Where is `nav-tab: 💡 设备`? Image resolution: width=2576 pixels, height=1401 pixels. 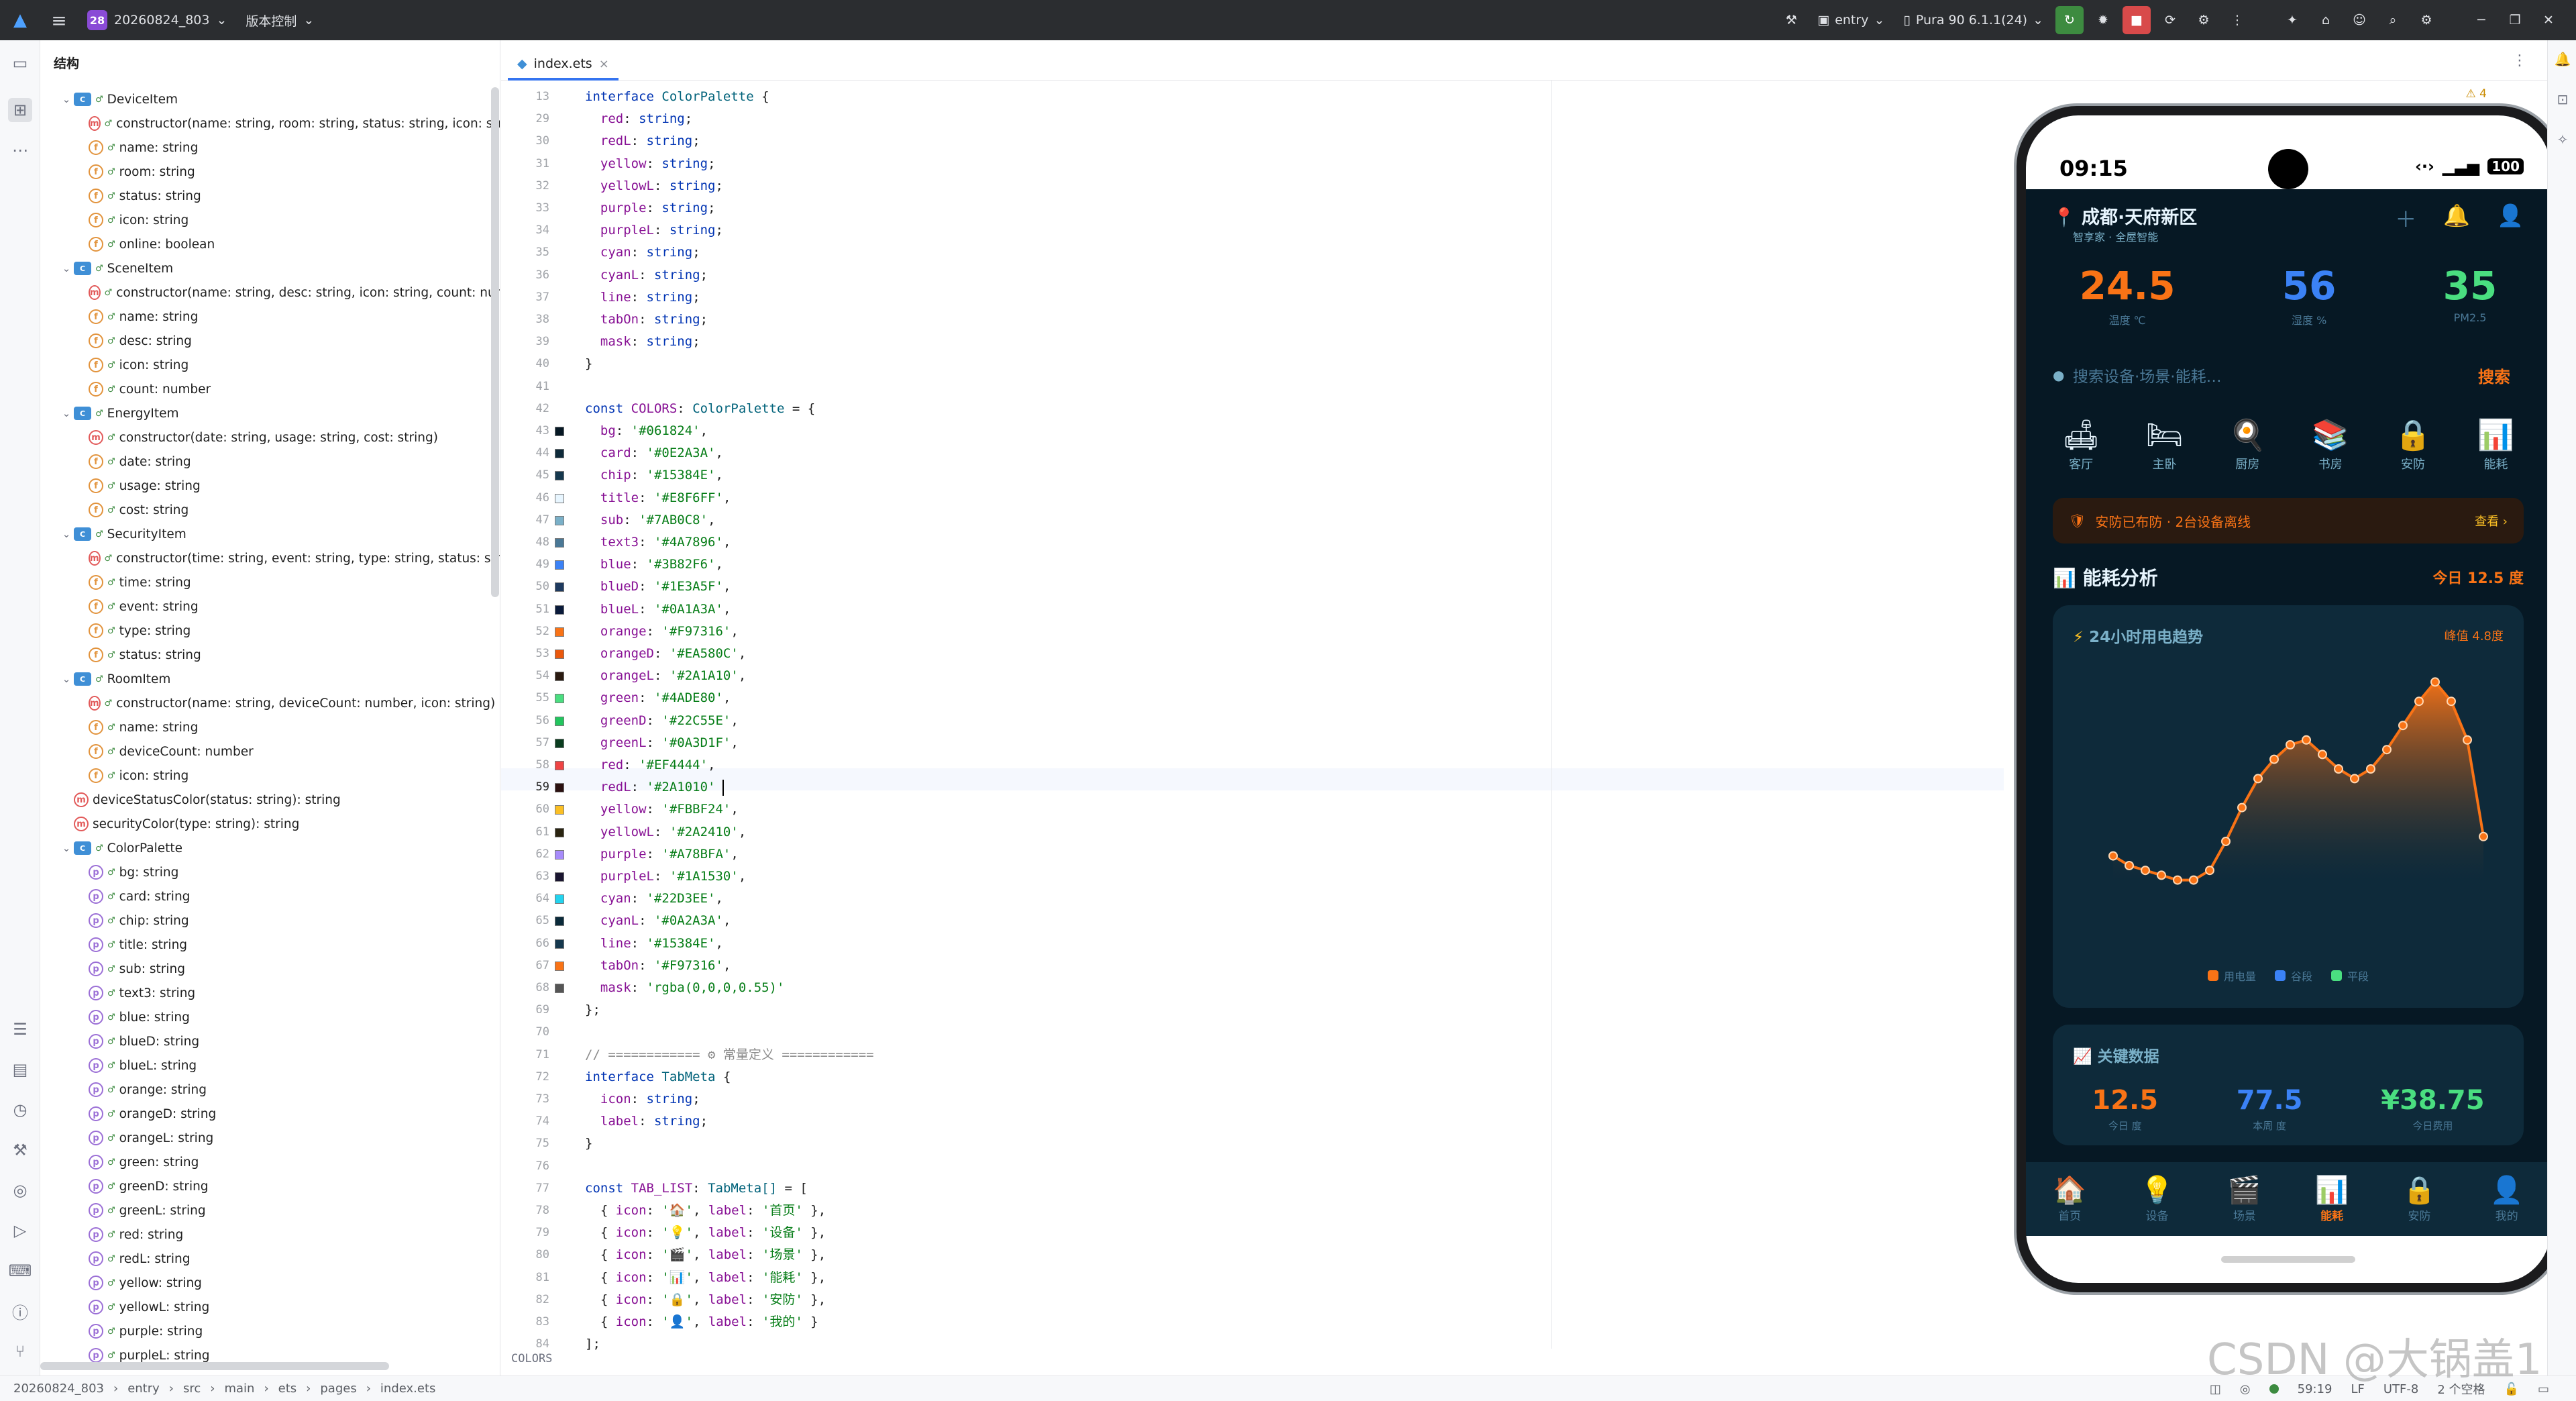
nav-tab: 💡 设备 is located at coordinates (2156, 1199).